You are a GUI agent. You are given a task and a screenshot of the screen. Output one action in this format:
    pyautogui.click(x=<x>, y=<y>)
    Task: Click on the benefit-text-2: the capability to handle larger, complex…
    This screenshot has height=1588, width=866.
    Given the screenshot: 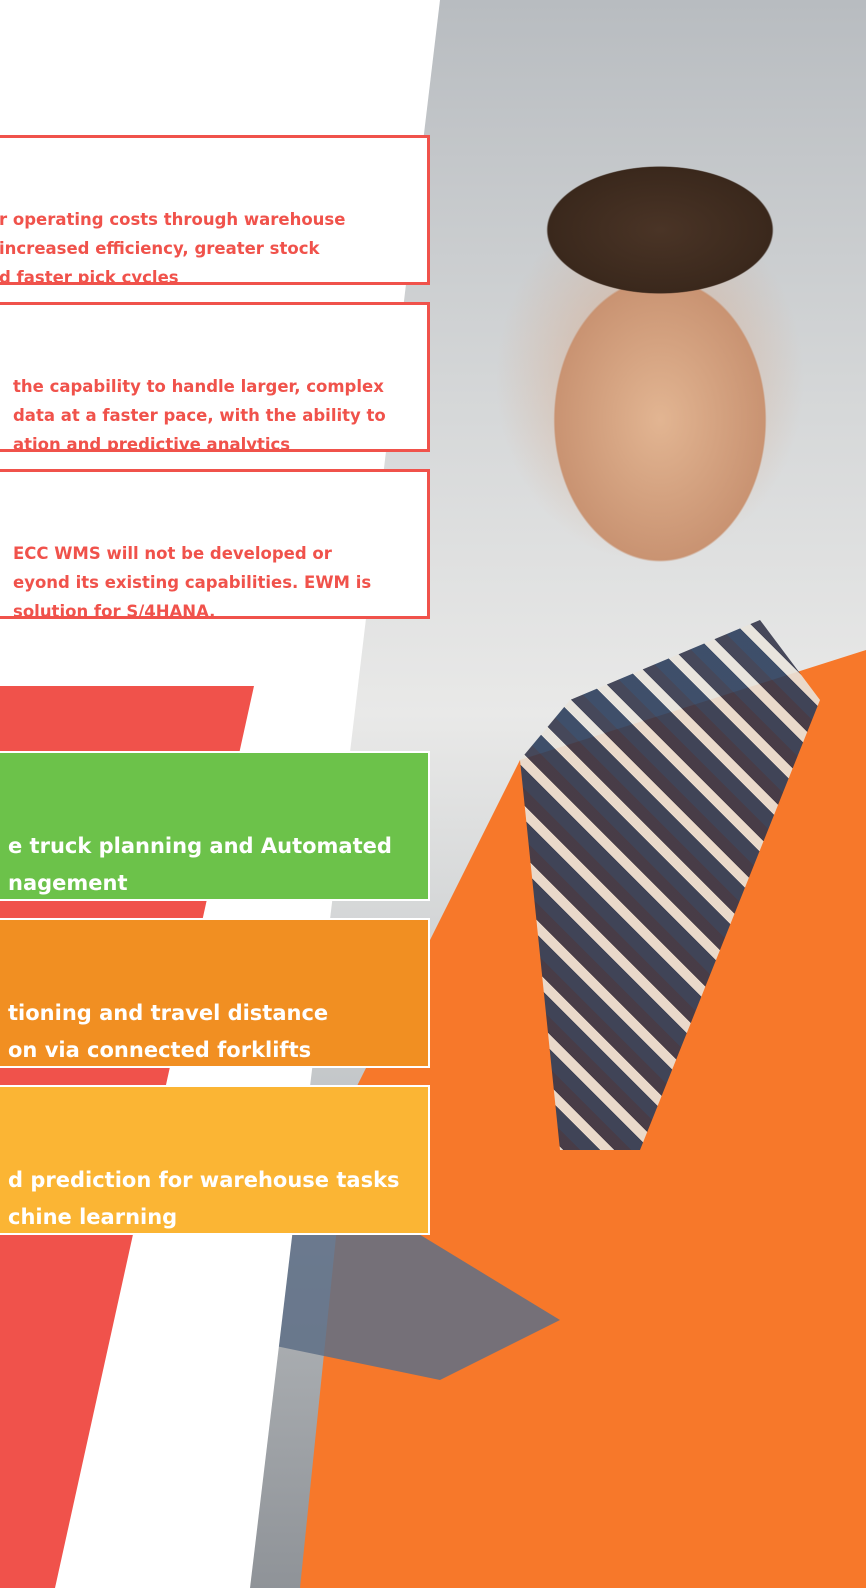 What is the action you would take?
    pyautogui.click(x=199, y=414)
    